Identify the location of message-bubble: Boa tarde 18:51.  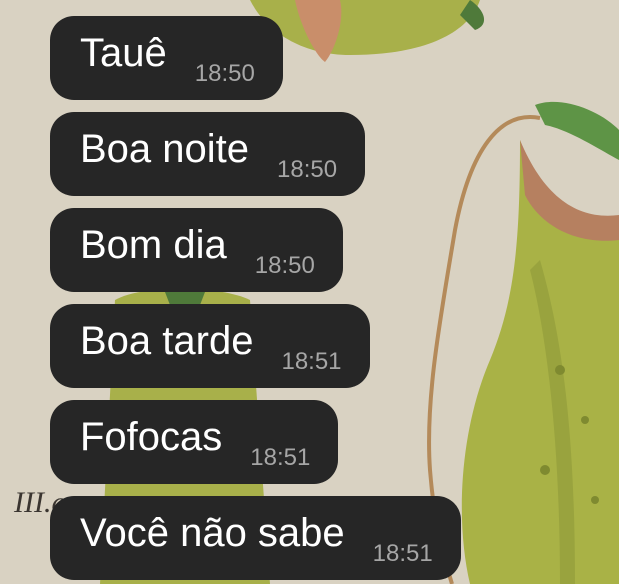
(210, 346).